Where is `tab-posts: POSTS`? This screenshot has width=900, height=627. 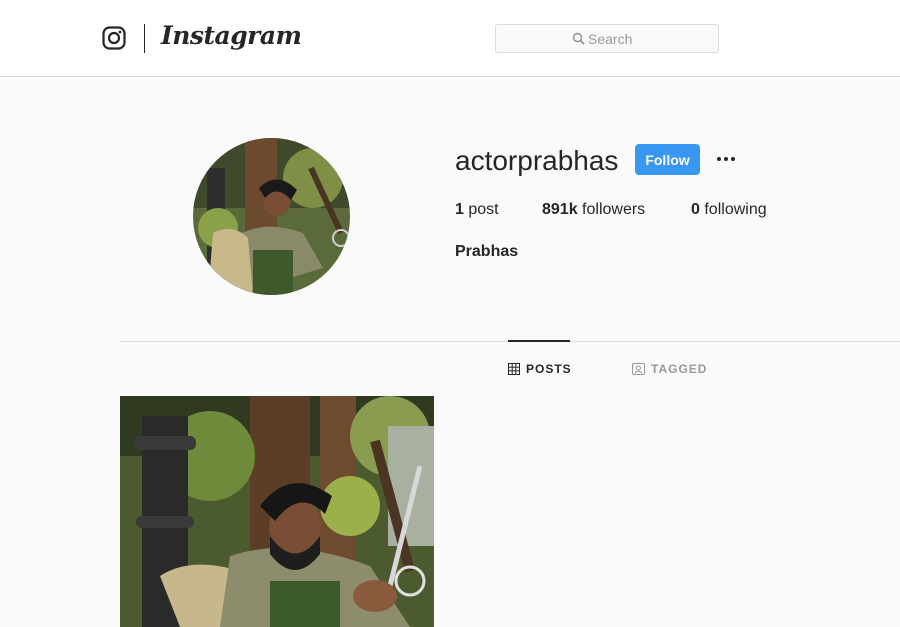
tab-posts: POSTS is located at coordinates (540, 369).